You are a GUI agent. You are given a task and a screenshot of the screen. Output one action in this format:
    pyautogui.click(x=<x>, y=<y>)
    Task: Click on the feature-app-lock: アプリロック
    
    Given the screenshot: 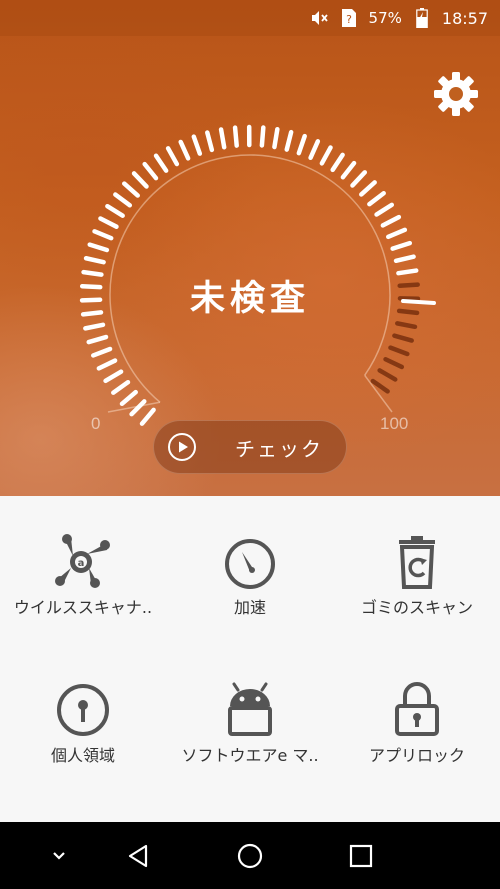 What is the action you would take?
    pyautogui.click(x=417, y=724)
    